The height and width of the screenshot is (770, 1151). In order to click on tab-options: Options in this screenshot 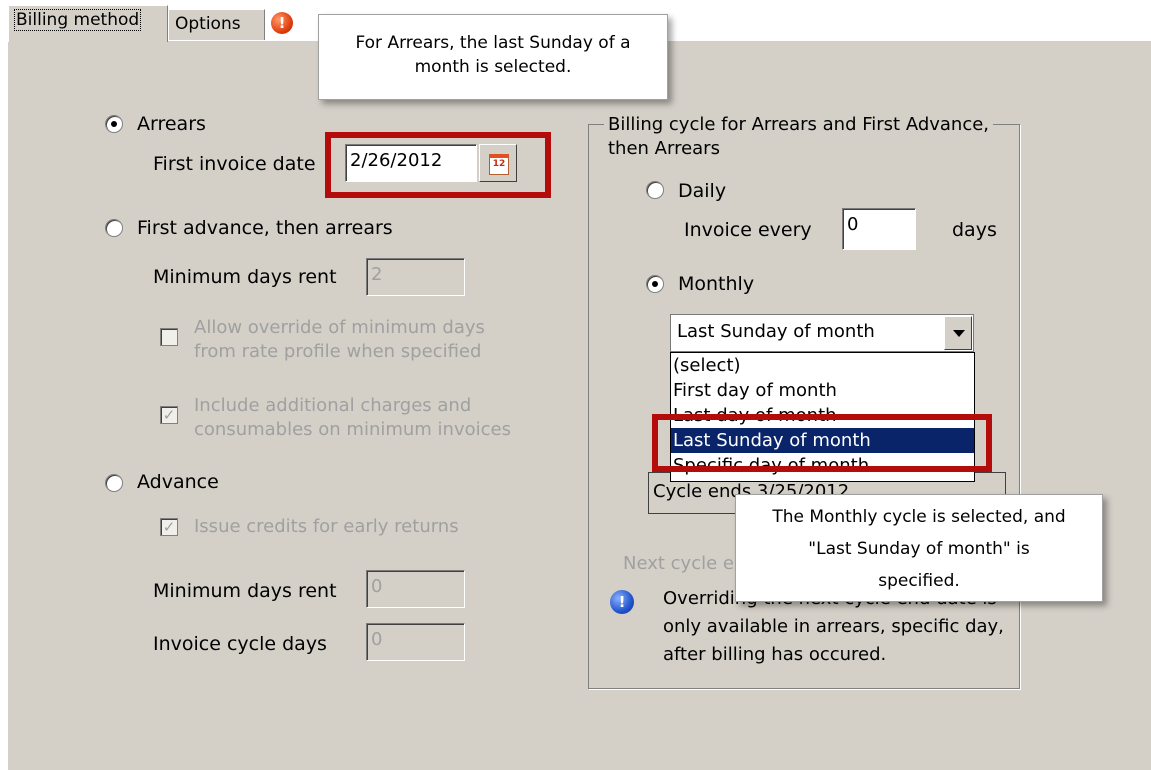, I will do `click(216, 24)`.